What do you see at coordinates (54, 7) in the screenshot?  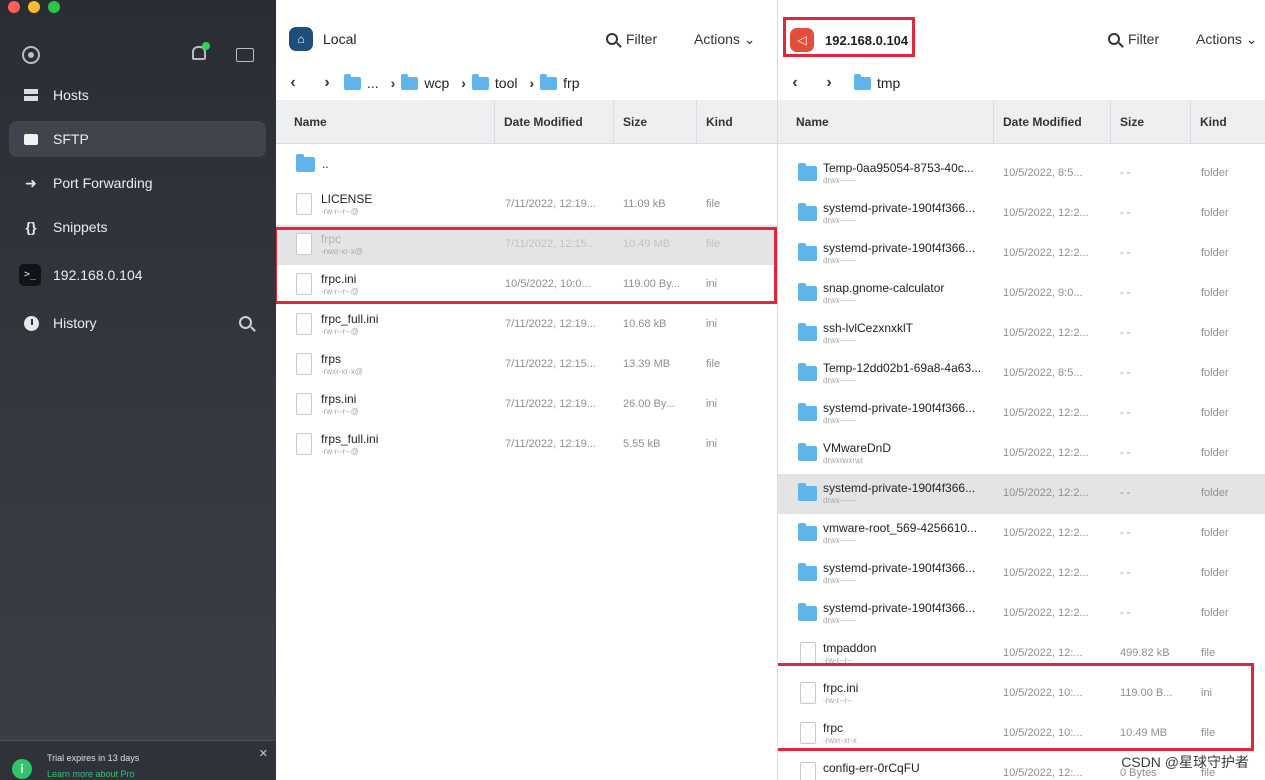 I see `zoom-window-button` at bounding box center [54, 7].